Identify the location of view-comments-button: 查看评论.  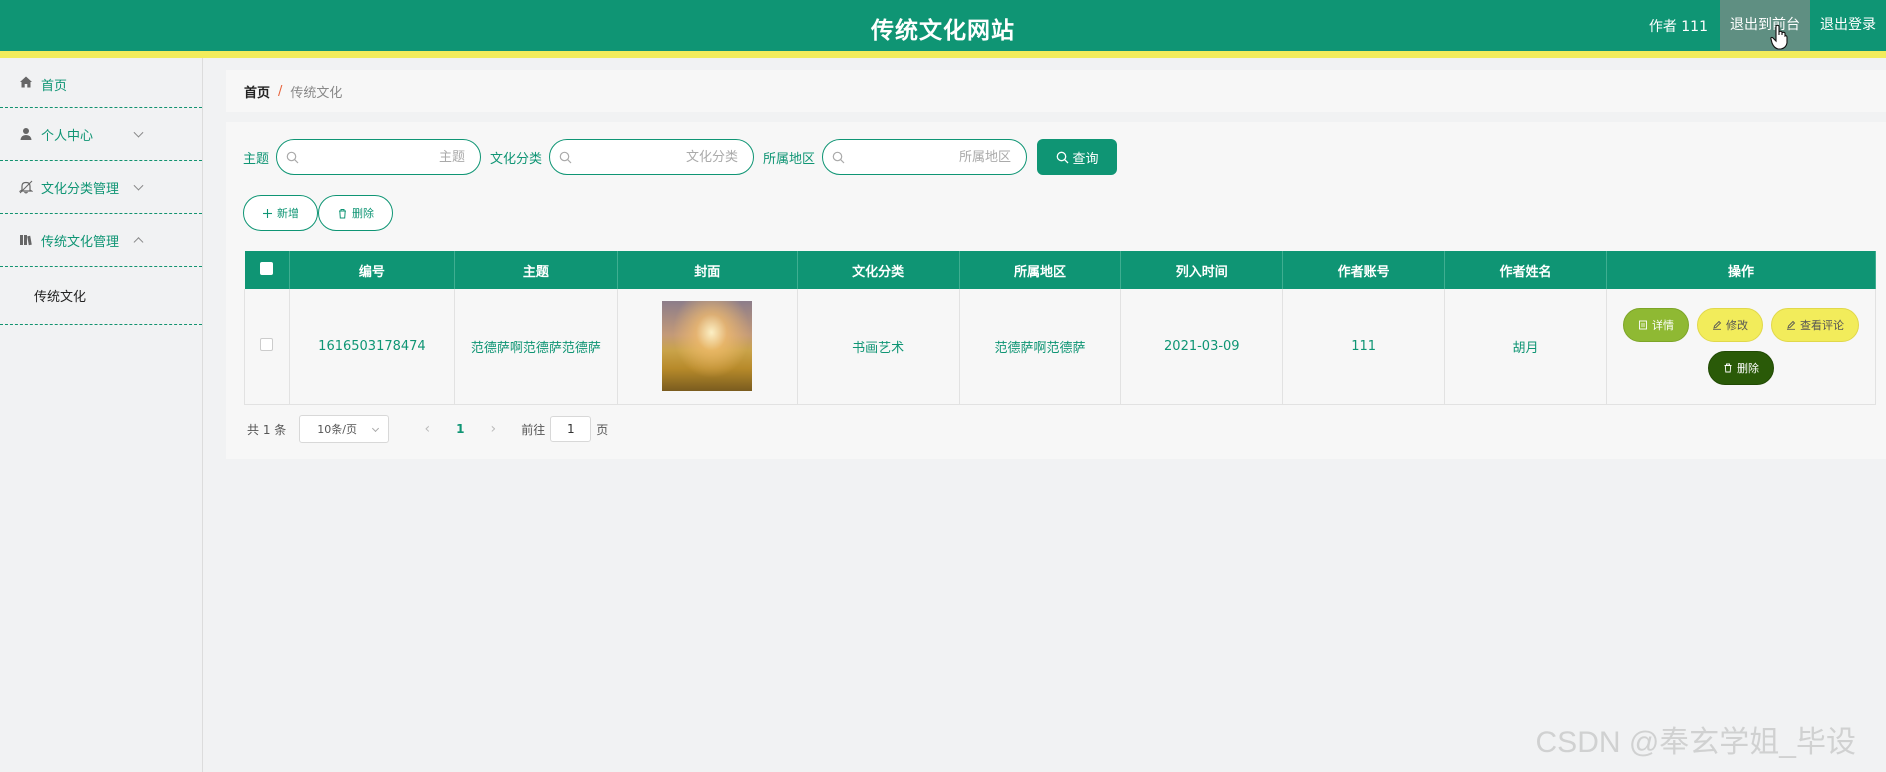
(1814, 324).